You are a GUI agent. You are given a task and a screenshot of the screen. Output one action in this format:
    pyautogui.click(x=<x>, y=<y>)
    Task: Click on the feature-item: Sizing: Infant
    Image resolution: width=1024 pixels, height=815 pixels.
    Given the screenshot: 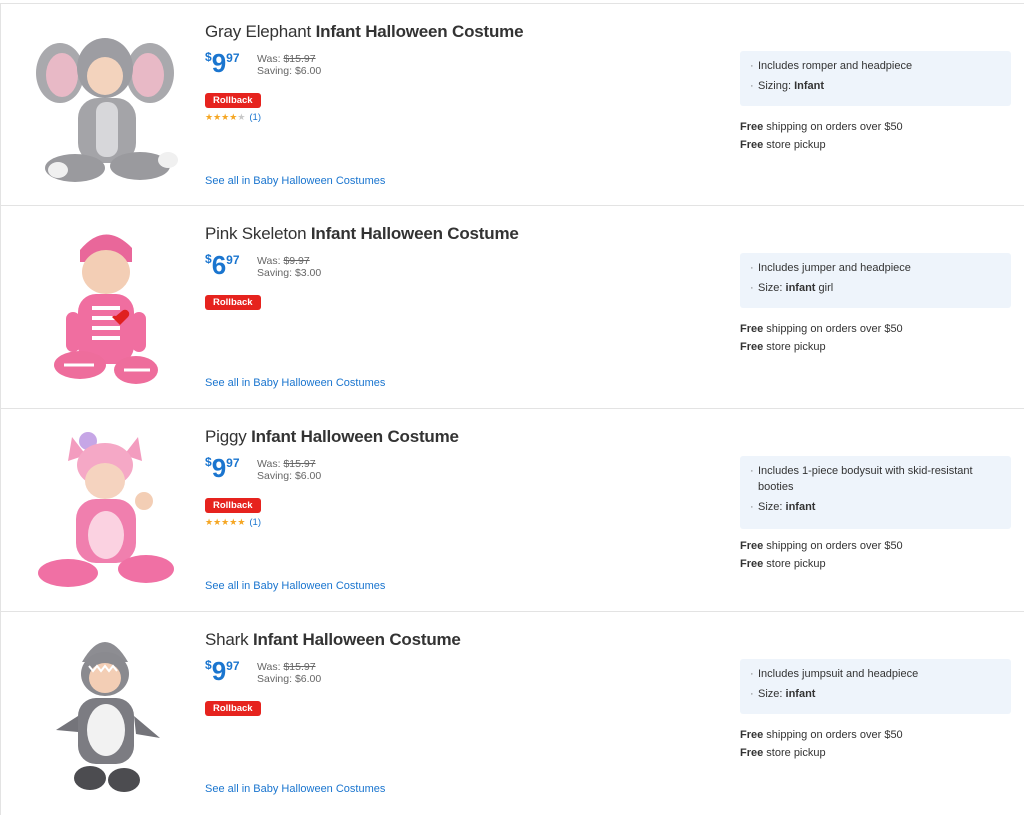 What is the action you would take?
    pyautogui.click(x=875, y=86)
    